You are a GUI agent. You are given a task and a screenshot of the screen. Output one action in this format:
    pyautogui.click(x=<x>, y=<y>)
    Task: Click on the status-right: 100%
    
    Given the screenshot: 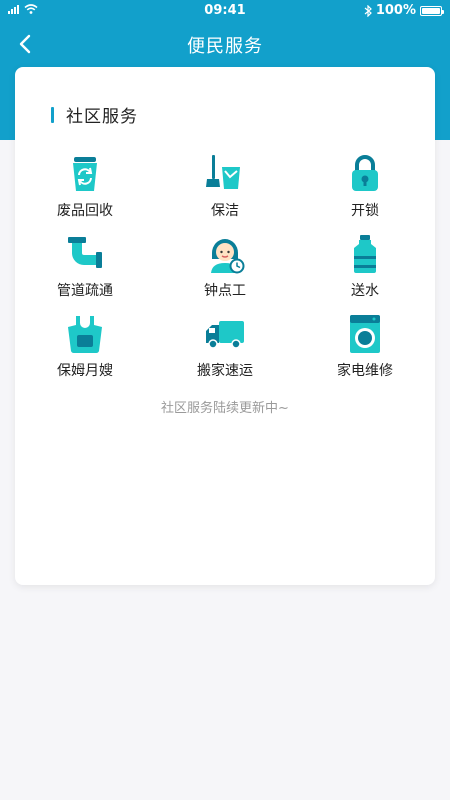 What is the action you would take?
    pyautogui.click(x=404, y=10)
    